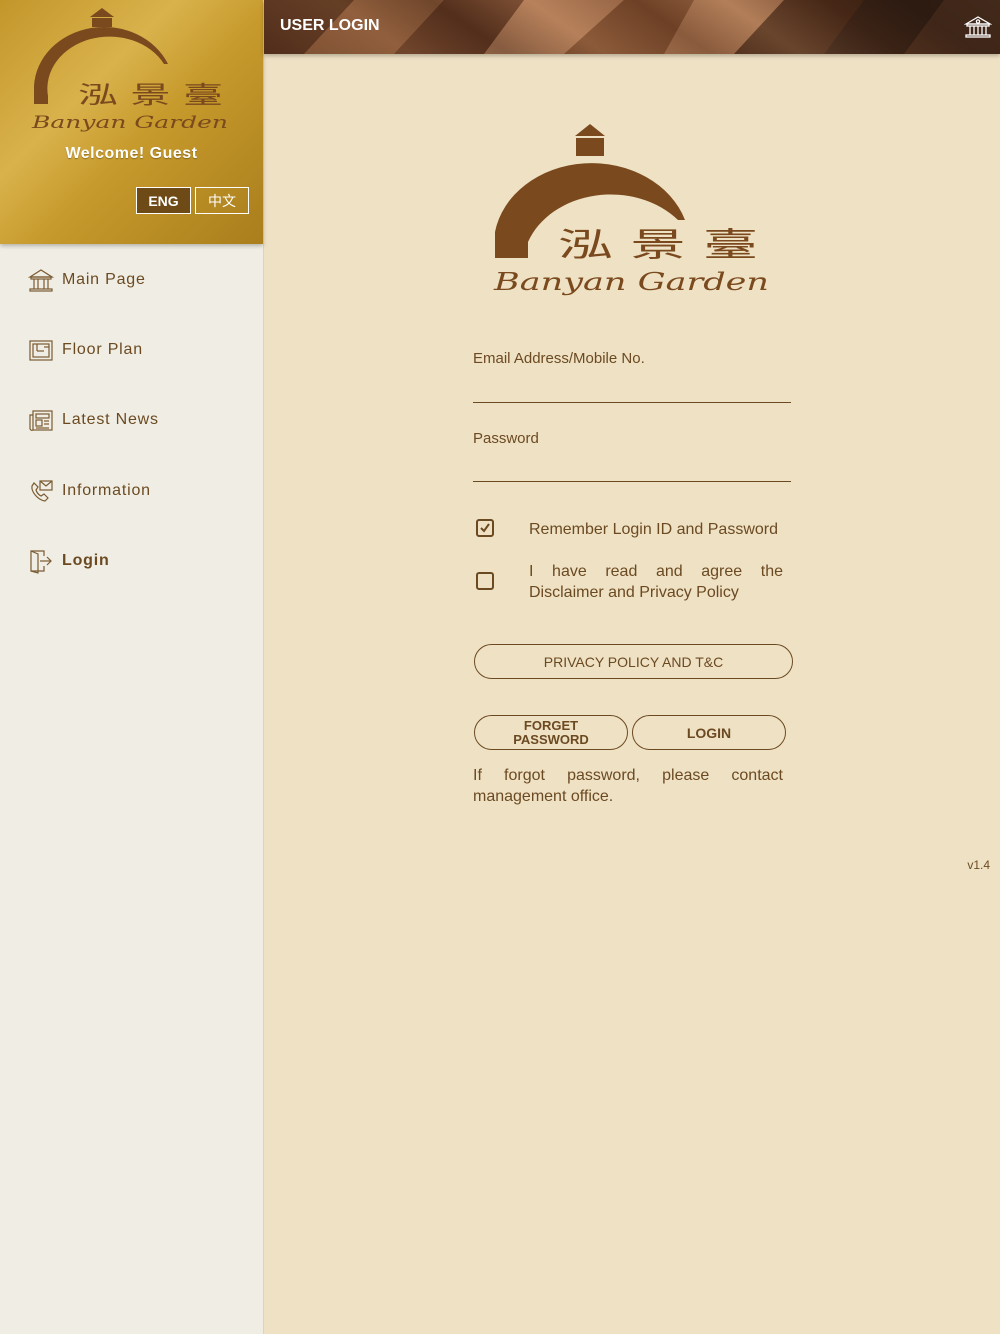 This screenshot has width=1000, height=1334. What do you see at coordinates (41, 350) in the screenshot?
I see `floor-plan-icon` at bounding box center [41, 350].